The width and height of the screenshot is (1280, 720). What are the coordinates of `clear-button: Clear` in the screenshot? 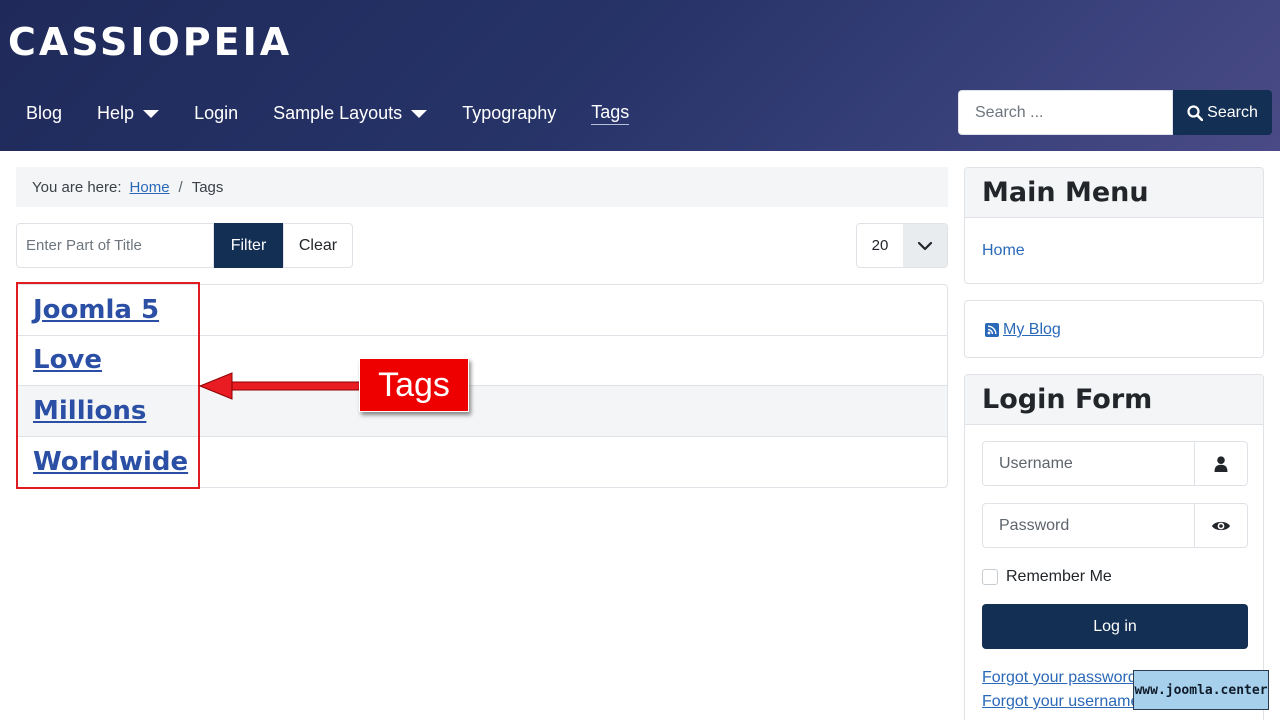 It's located at (318, 245).